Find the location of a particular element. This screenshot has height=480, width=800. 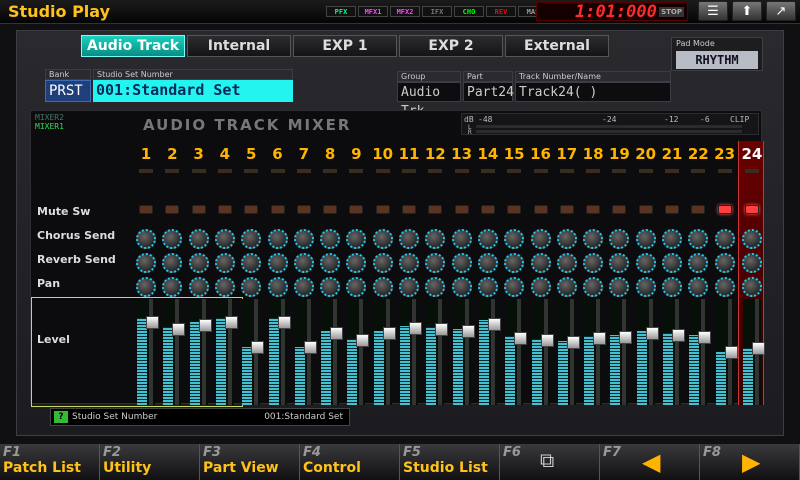

channel-strip-15: 15 is located at coordinates (514, 273).